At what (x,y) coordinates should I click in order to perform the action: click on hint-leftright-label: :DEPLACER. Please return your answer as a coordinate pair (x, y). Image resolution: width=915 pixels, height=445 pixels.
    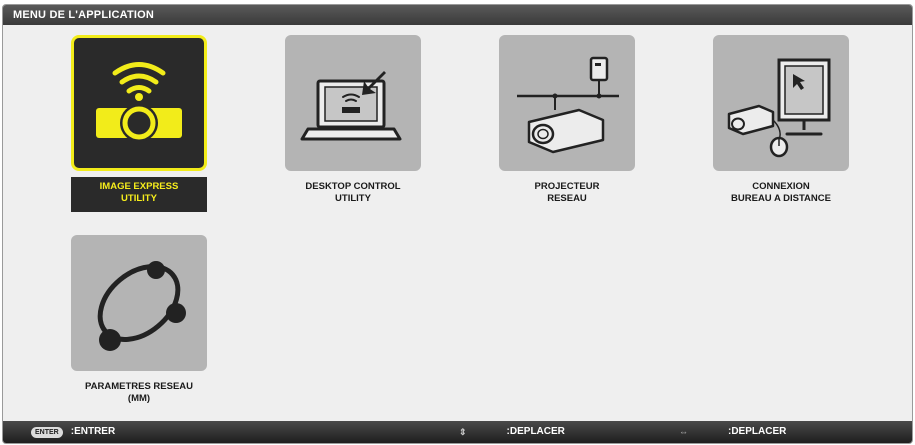
    Looking at the image, I should click on (757, 431).